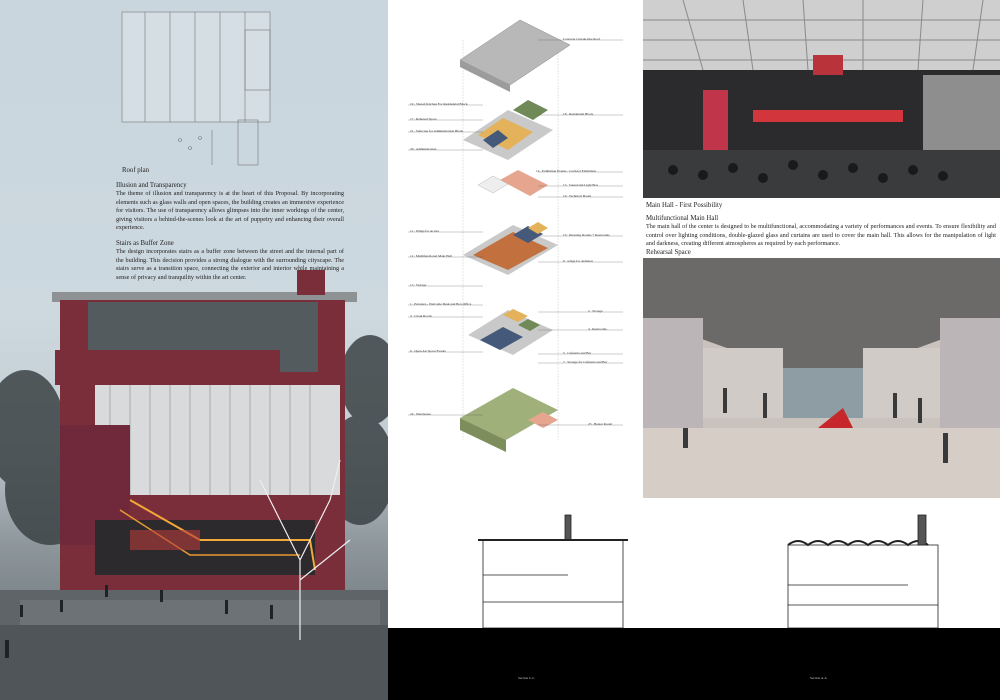 This screenshot has height=700, width=1000. What do you see at coordinates (437, 131) in the screenshot?
I see `label-admin-staircase: 21 . Staircase for Administration Block` at bounding box center [437, 131].